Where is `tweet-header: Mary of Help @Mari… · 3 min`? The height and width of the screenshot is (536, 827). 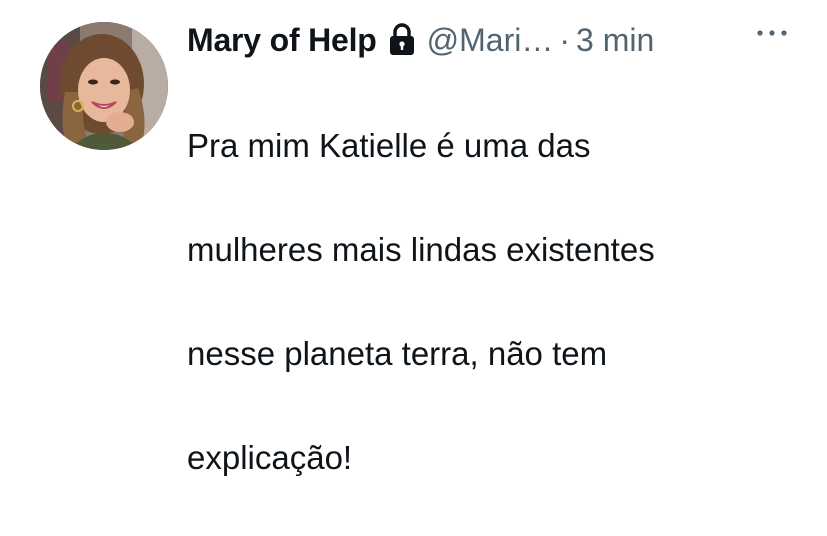
tweet-header: Mary of Help @Mari… · 3 min is located at coordinates (487, 40).